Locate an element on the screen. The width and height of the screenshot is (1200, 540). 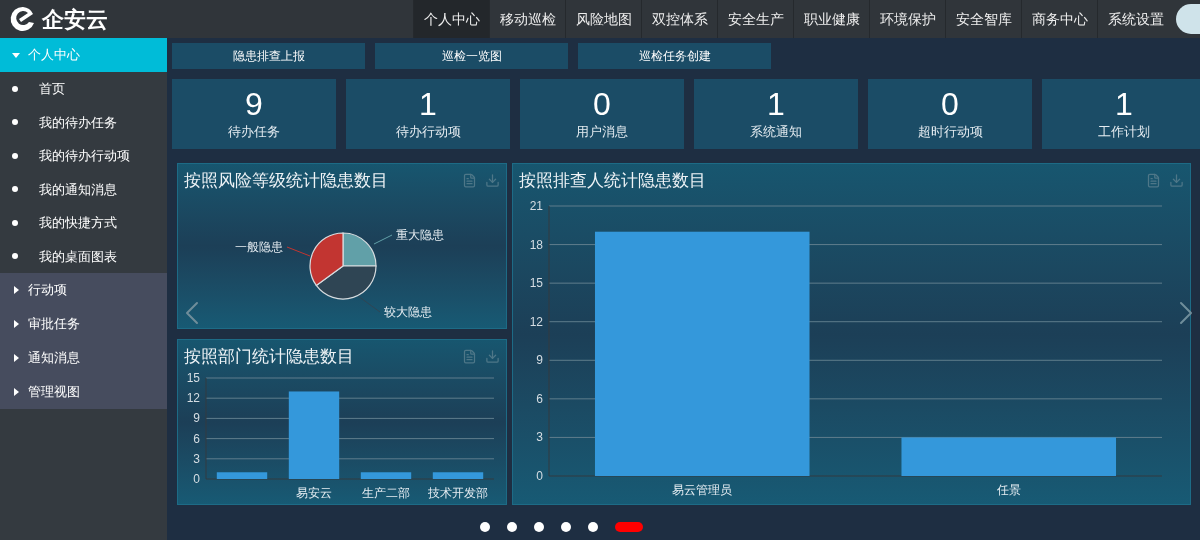
sidebar-item: 我的快捷方式 is located at coordinates (83, 223).